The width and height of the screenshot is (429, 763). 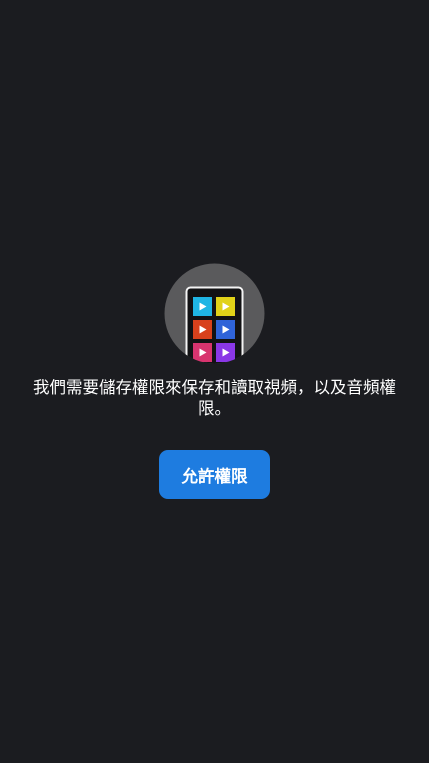 What do you see at coordinates (214, 474) in the screenshot?
I see `allow-permission-button: 允許權限` at bounding box center [214, 474].